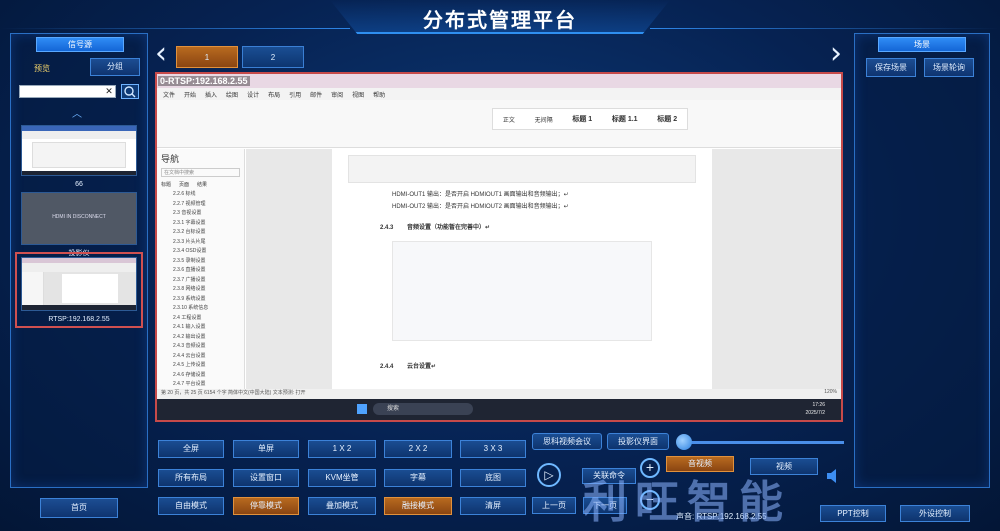  I want to click on style-no-spacing: 无间隔, so click(543, 120).